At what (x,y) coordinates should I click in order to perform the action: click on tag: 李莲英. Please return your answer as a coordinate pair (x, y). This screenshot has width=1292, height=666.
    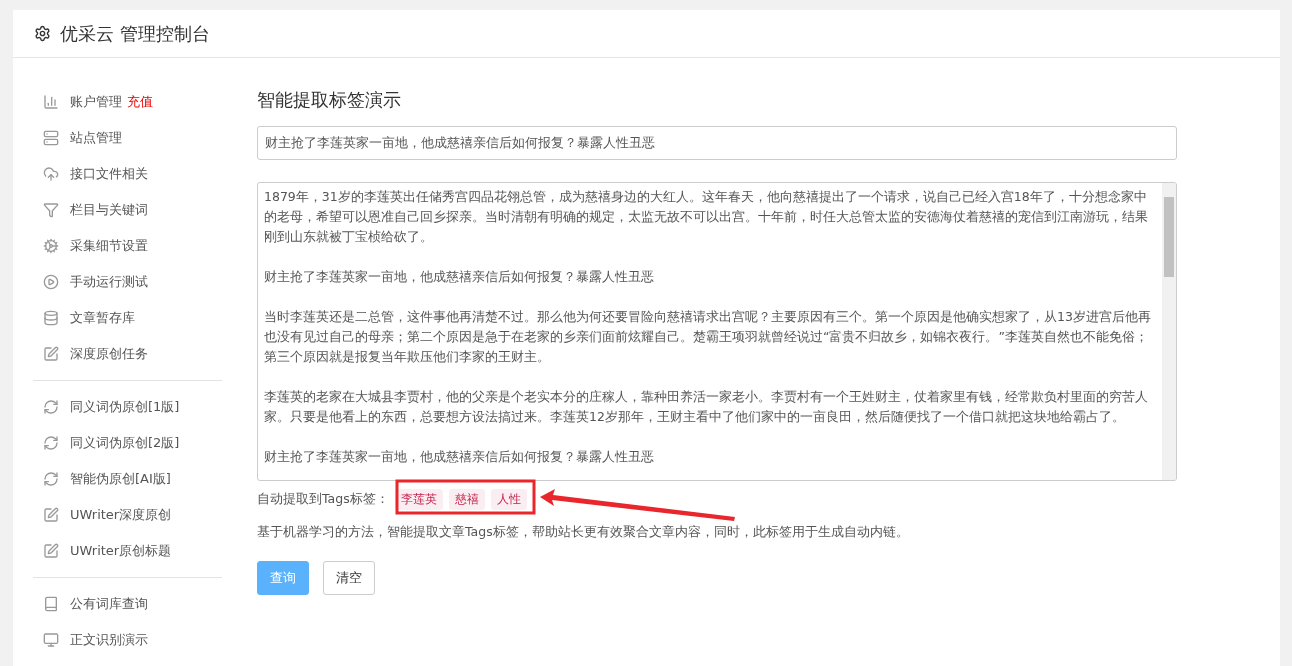
    Looking at the image, I should click on (418, 499).